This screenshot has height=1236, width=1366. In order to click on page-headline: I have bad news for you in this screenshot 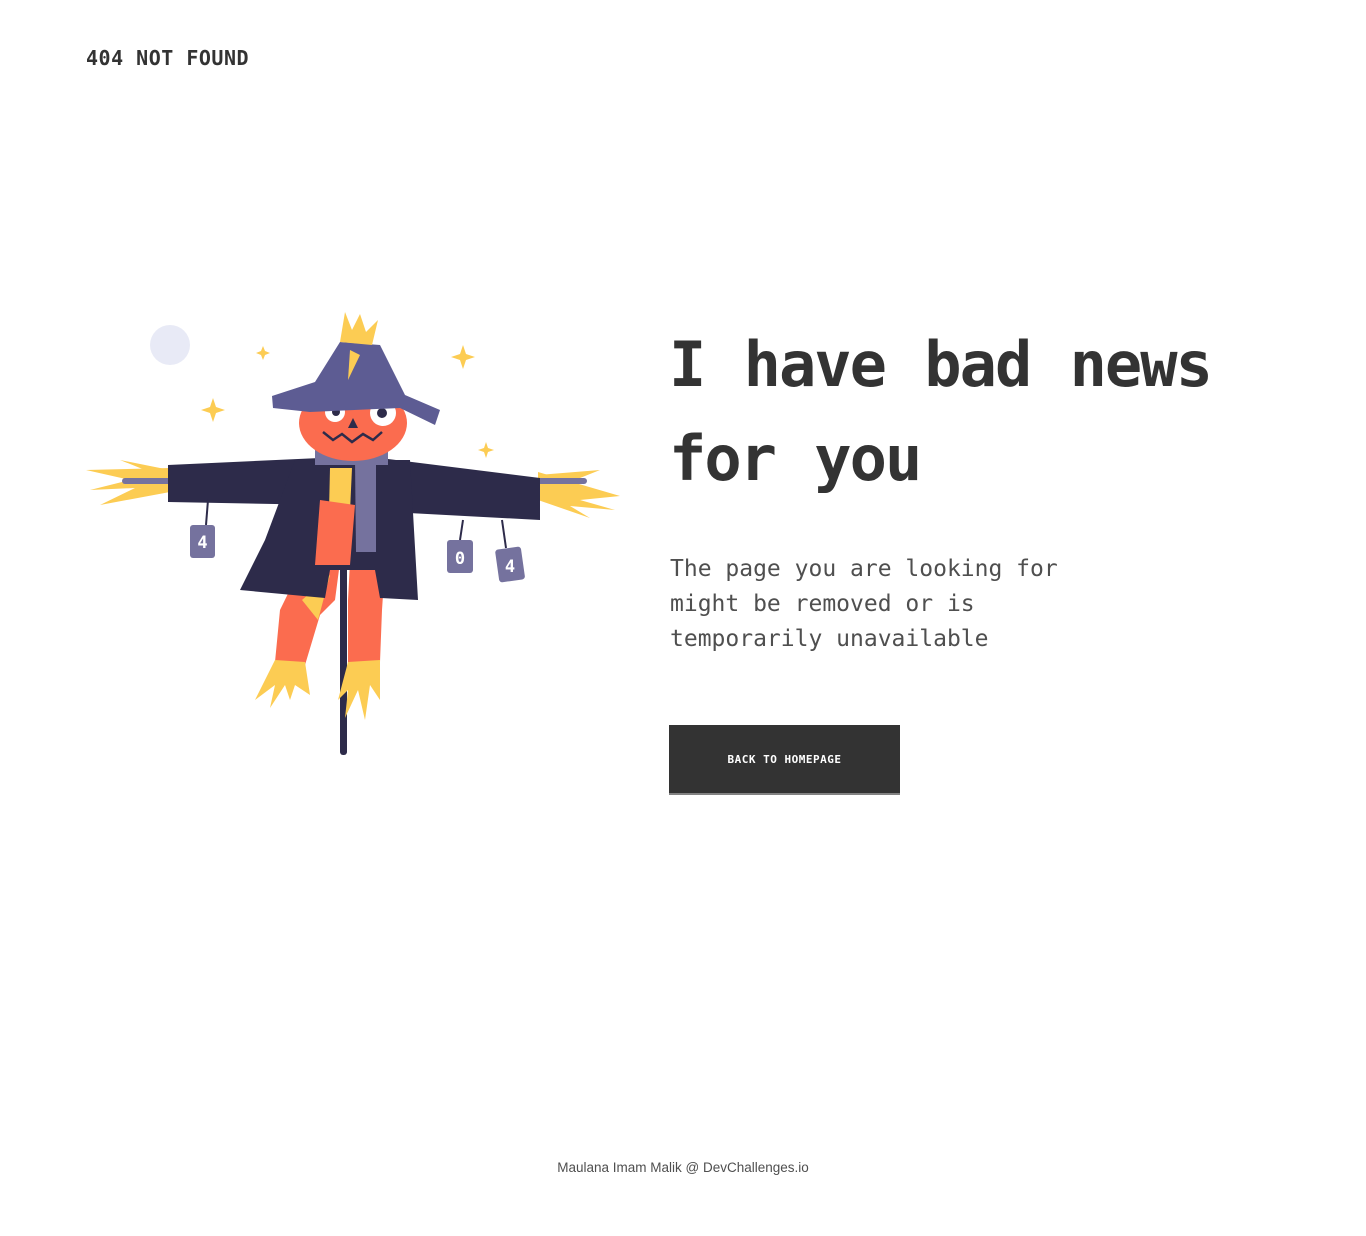, I will do `click(941, 411)`.